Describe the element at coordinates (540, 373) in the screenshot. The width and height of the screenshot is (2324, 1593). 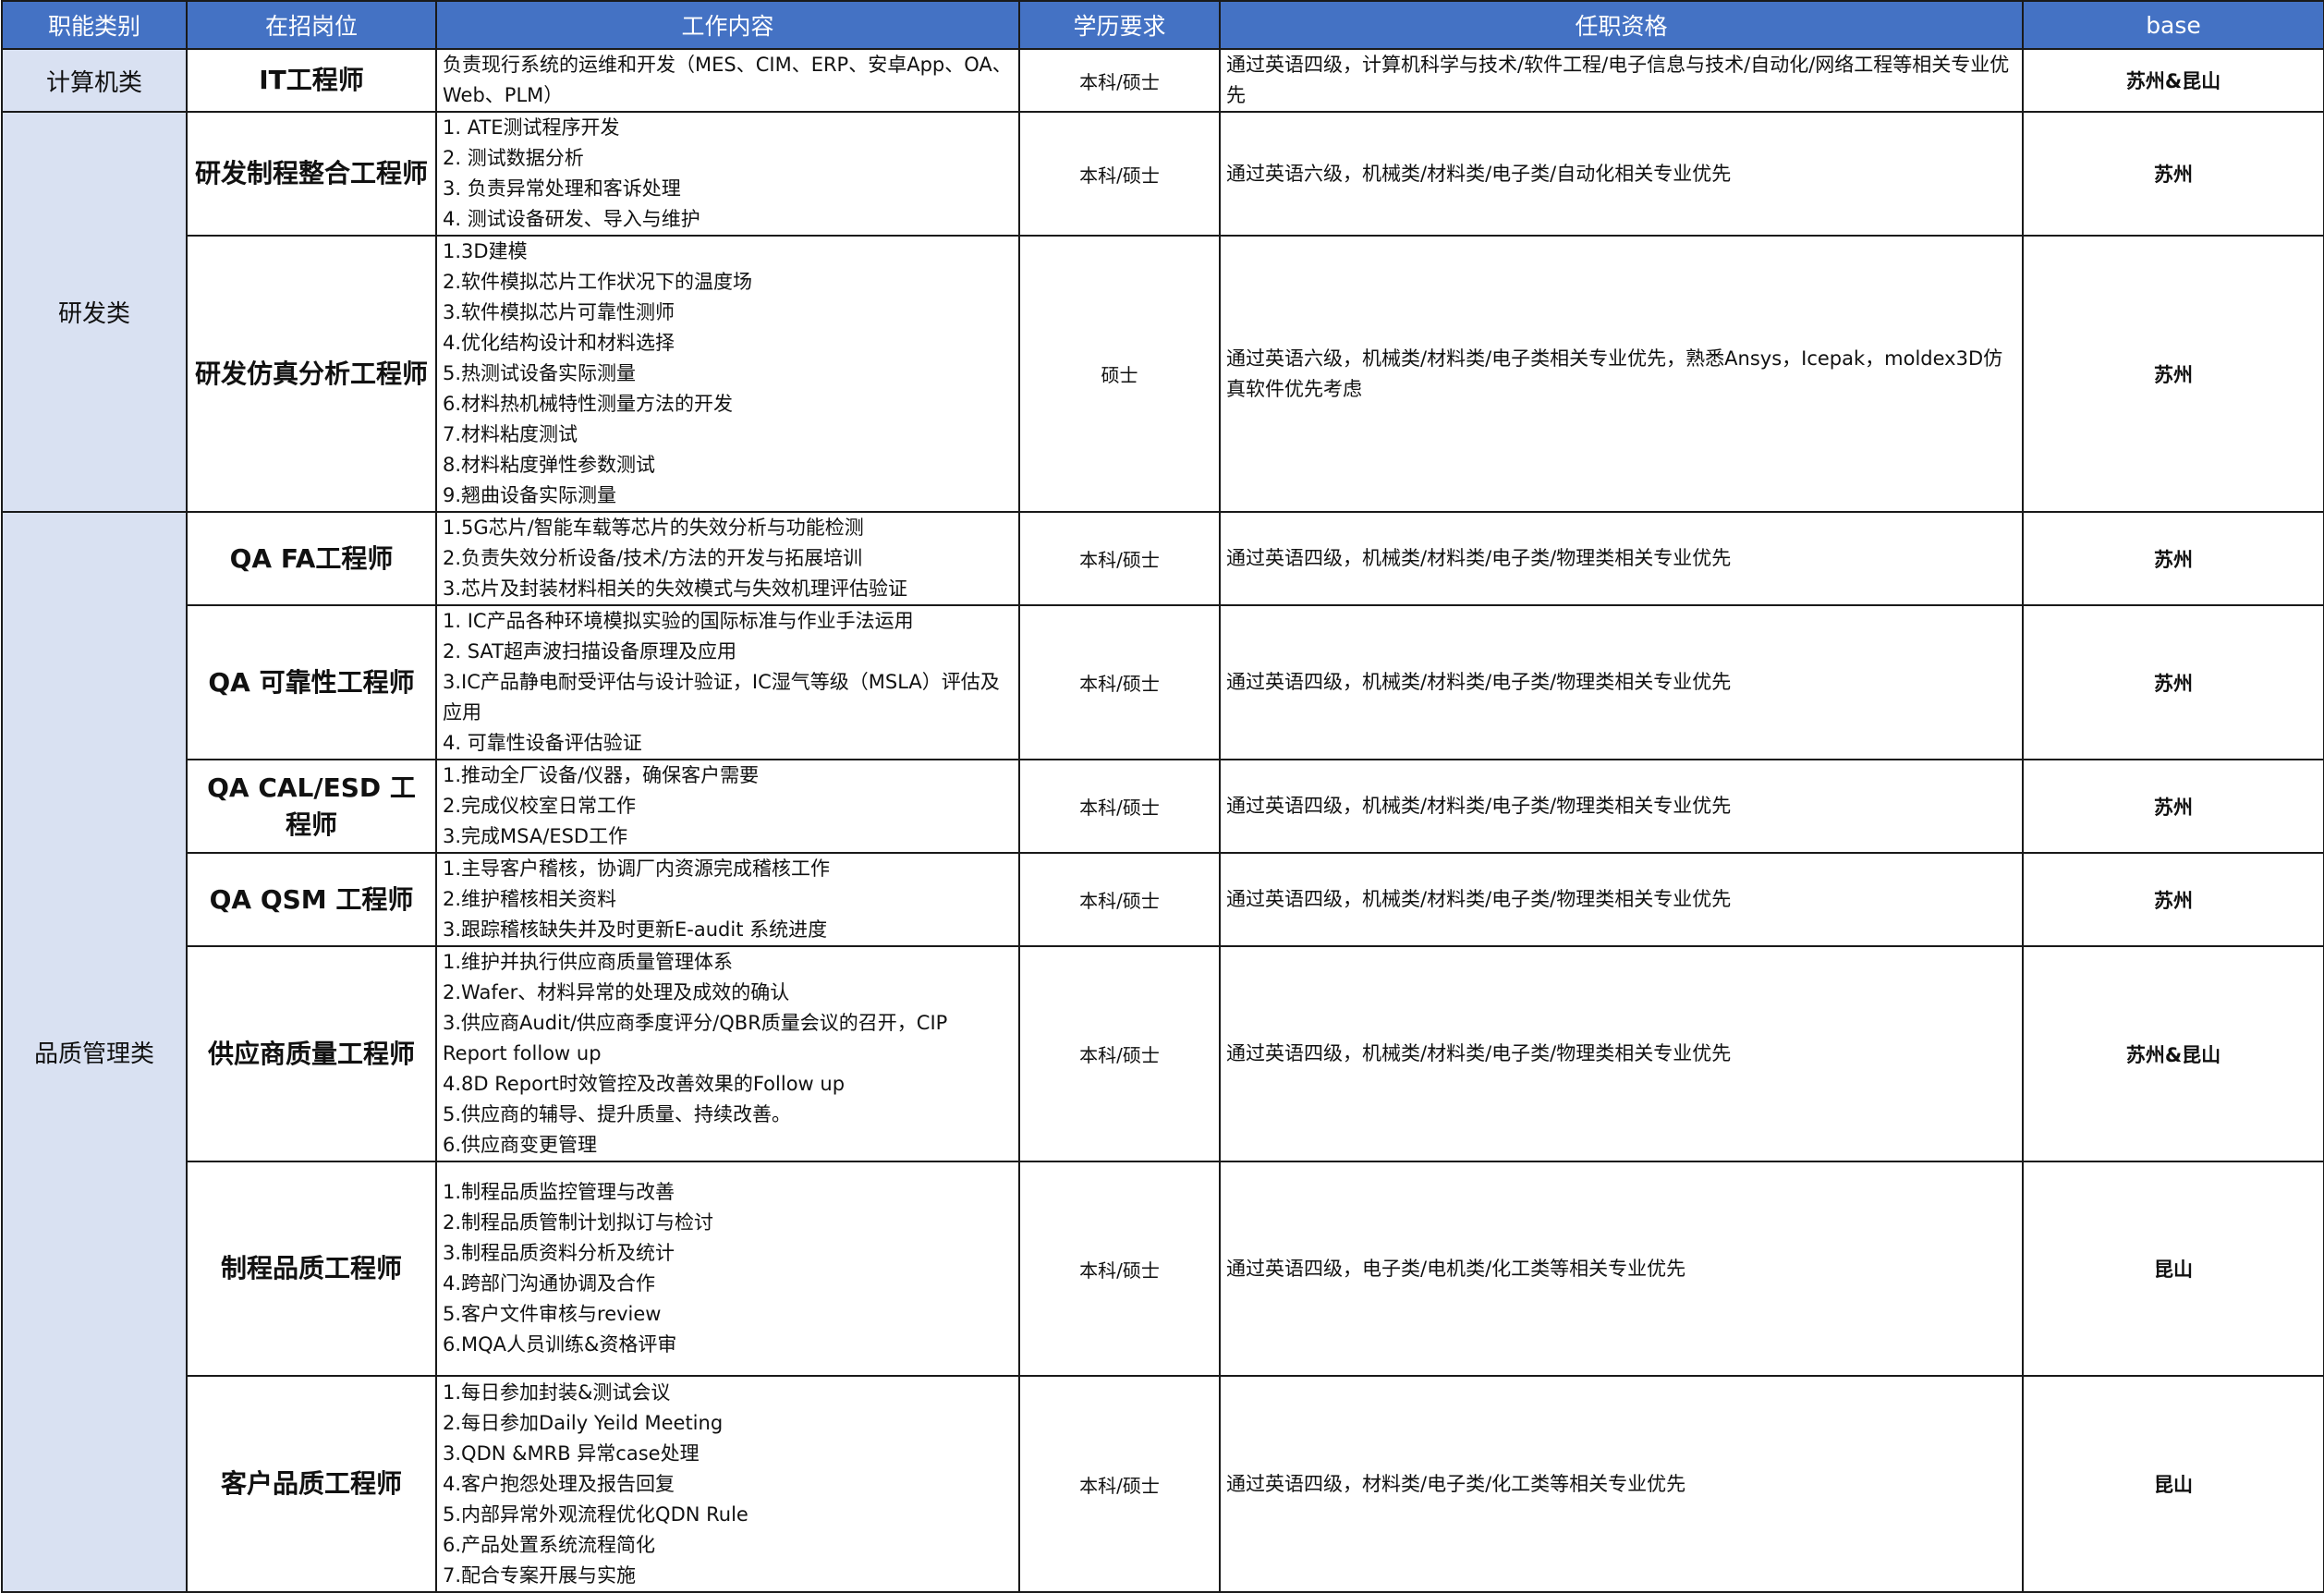
I see `content-line: 5.热测试设备实际测量` at that location.